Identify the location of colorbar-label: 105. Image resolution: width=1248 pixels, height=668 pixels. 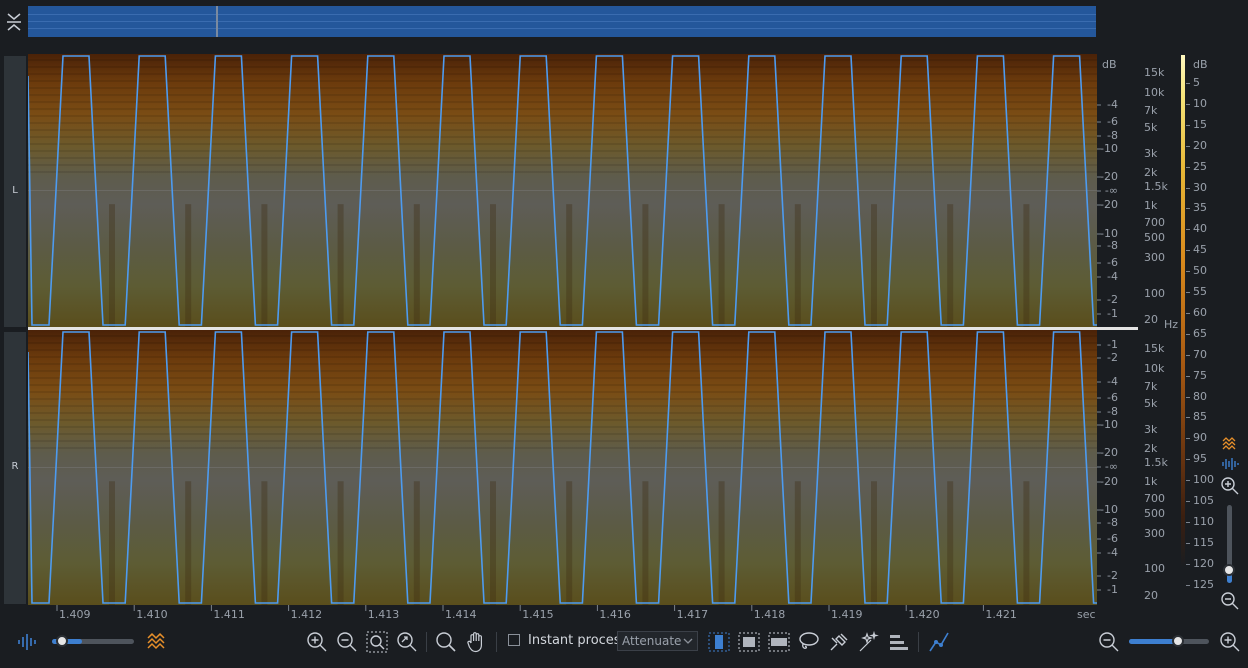
(1203, 500).